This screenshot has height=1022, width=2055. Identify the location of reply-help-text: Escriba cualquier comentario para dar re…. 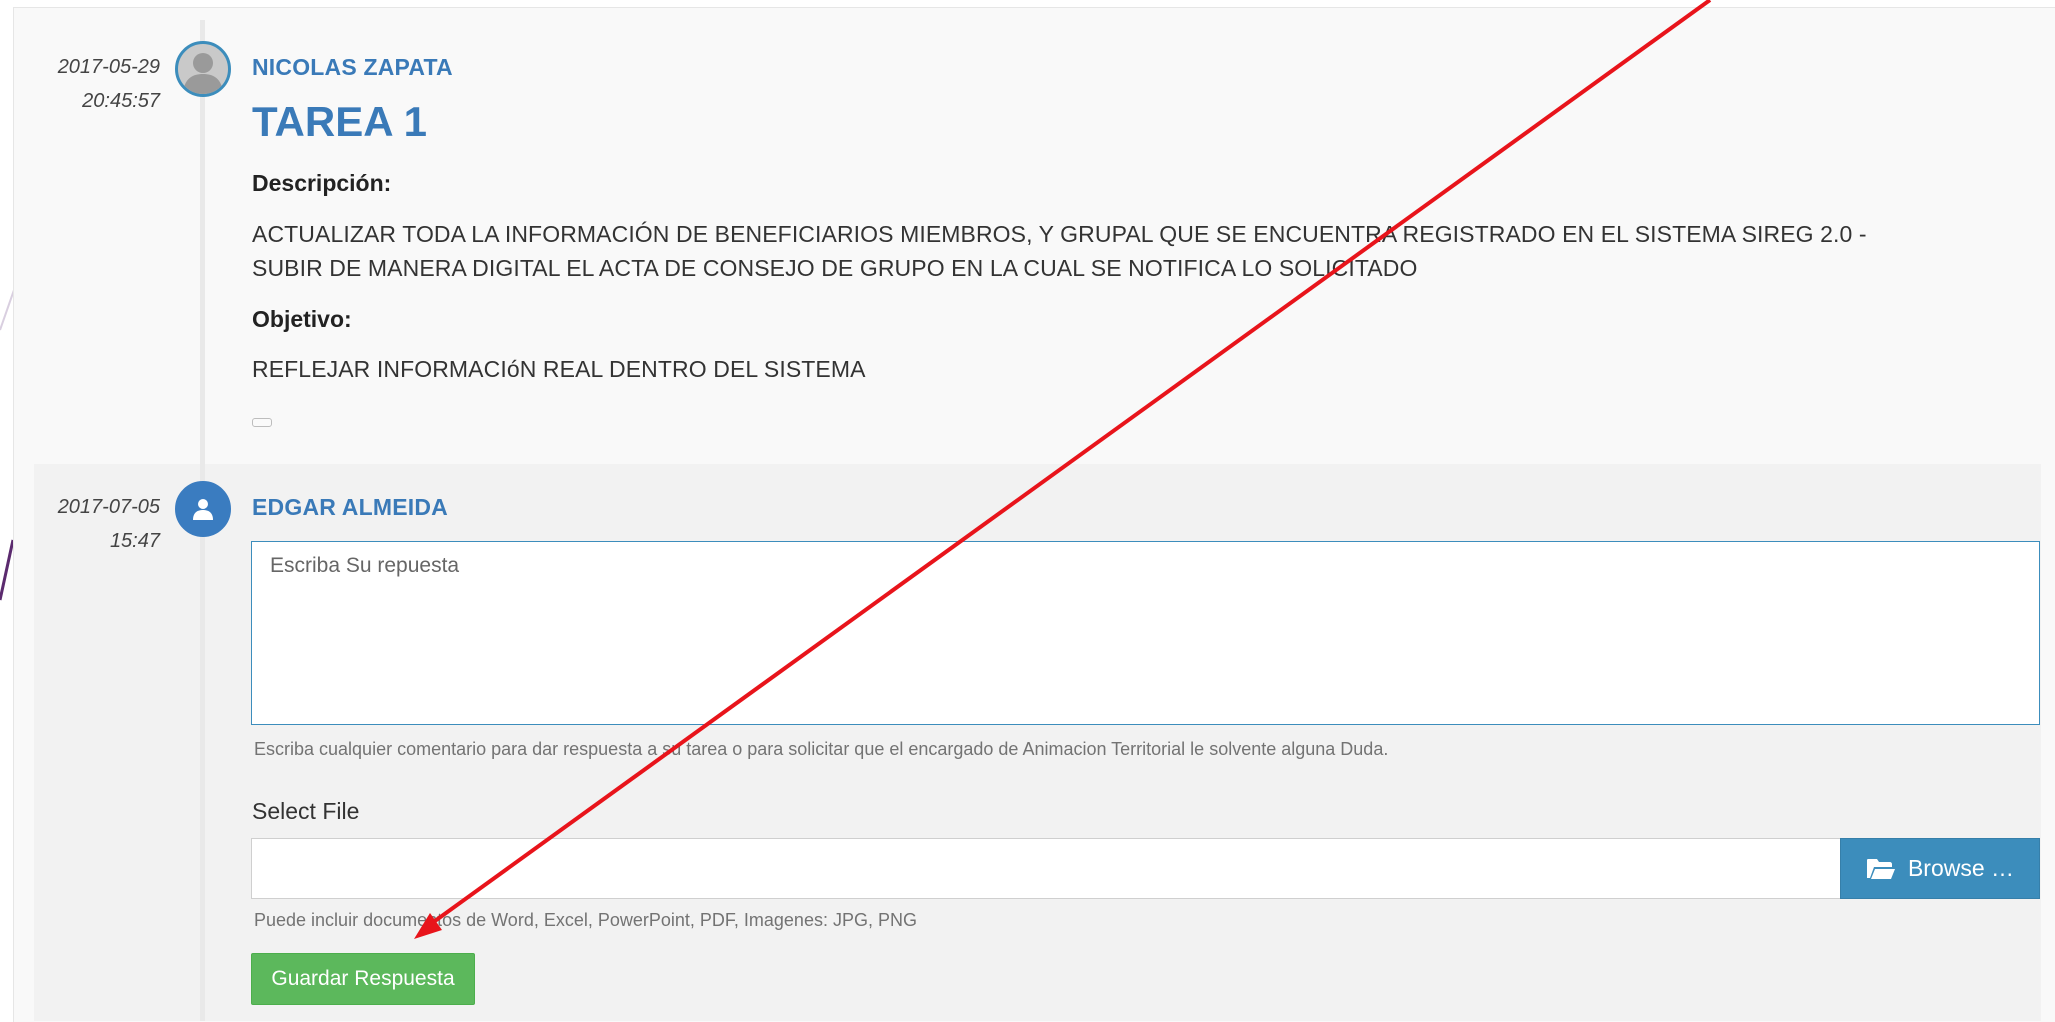
(821, 749).